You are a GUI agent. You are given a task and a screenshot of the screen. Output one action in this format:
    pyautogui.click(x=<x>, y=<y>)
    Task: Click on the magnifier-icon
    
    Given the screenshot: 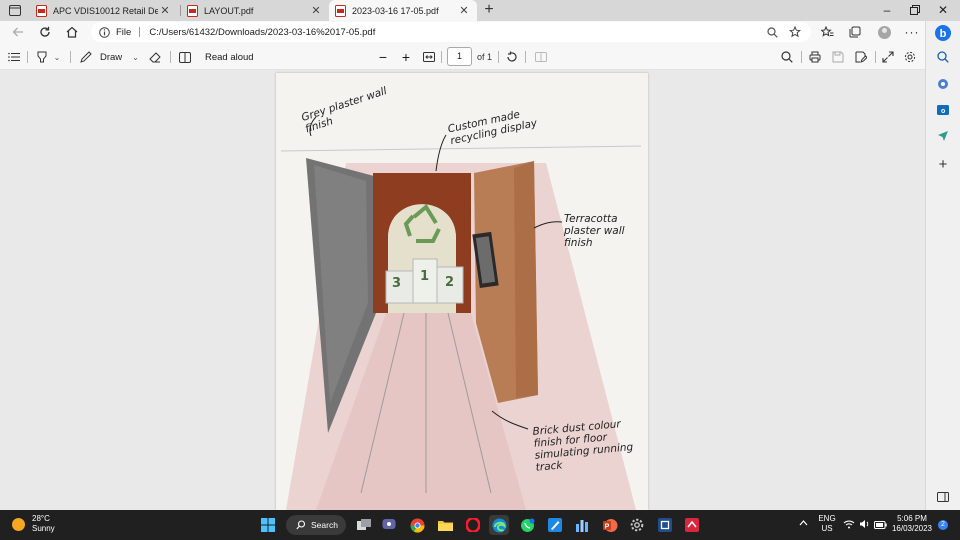 What is the action you would take?
    pyautogui.click(x=772, y=32)
    